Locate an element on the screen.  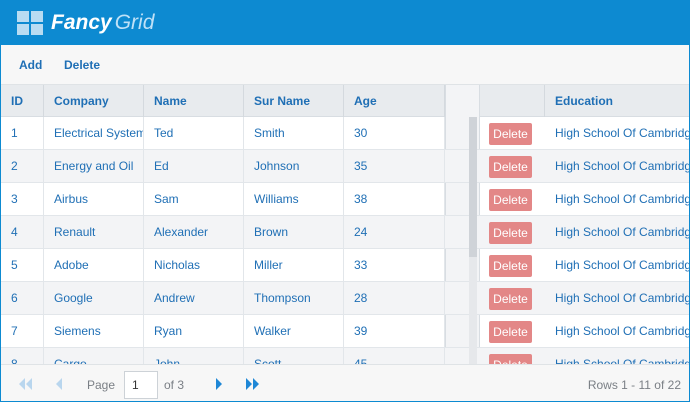
arrow-left-icon is located at coordinates (59, 384).